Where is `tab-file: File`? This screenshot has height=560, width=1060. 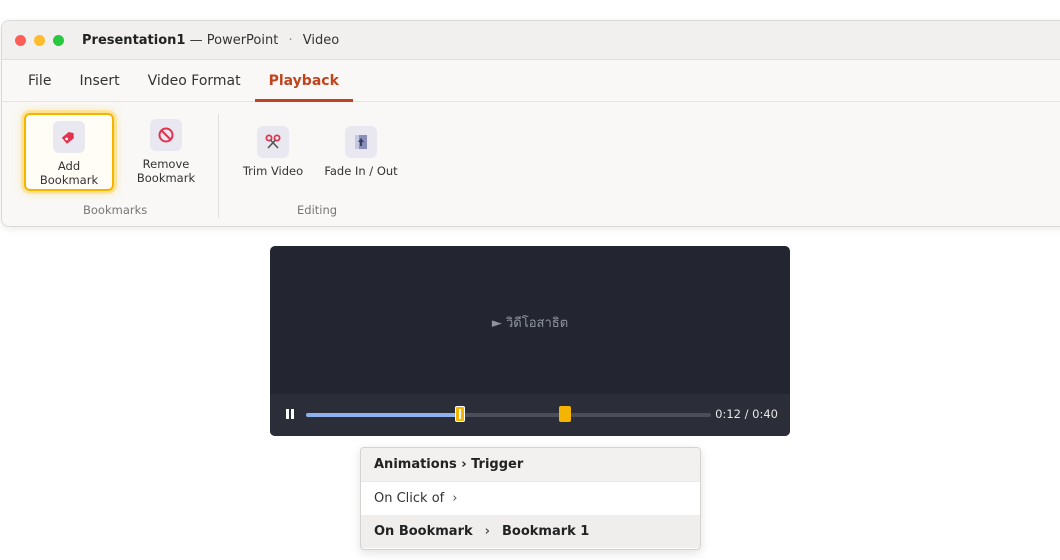 tab-file: File is located at coordinates (39, 80).